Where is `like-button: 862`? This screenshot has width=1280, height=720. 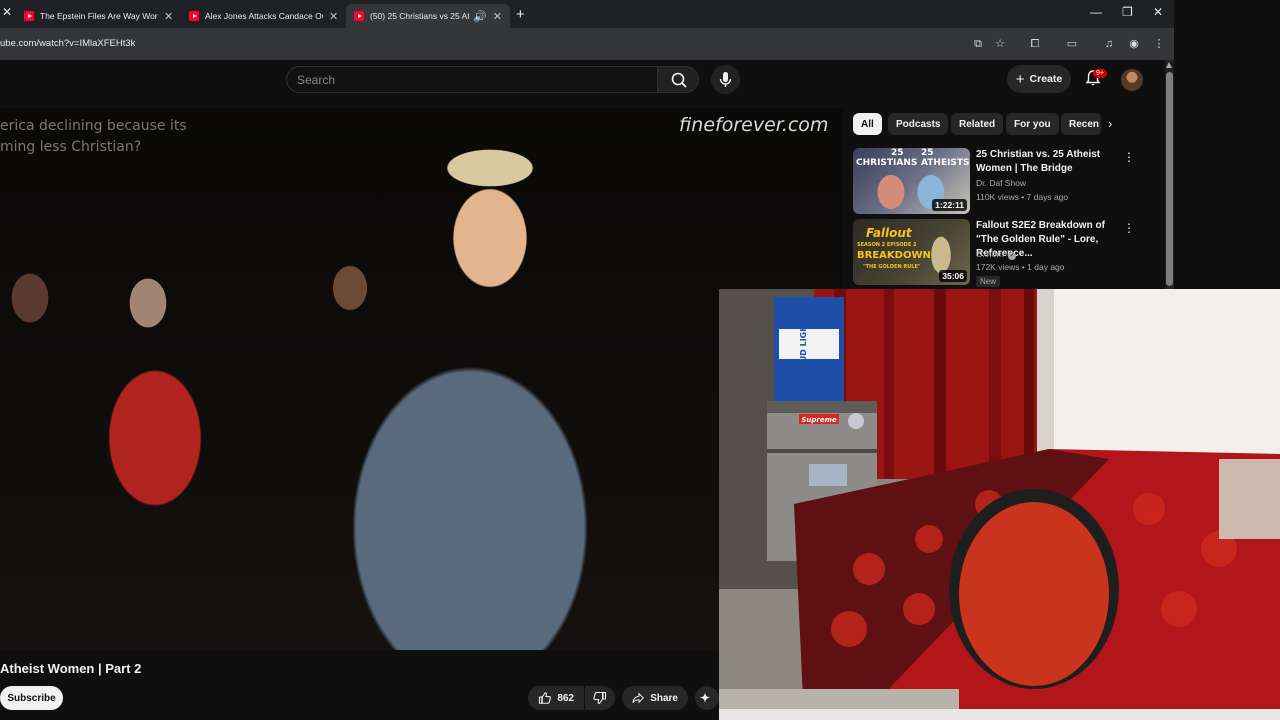 like-button: 862 is located at coordinates (556, 698).